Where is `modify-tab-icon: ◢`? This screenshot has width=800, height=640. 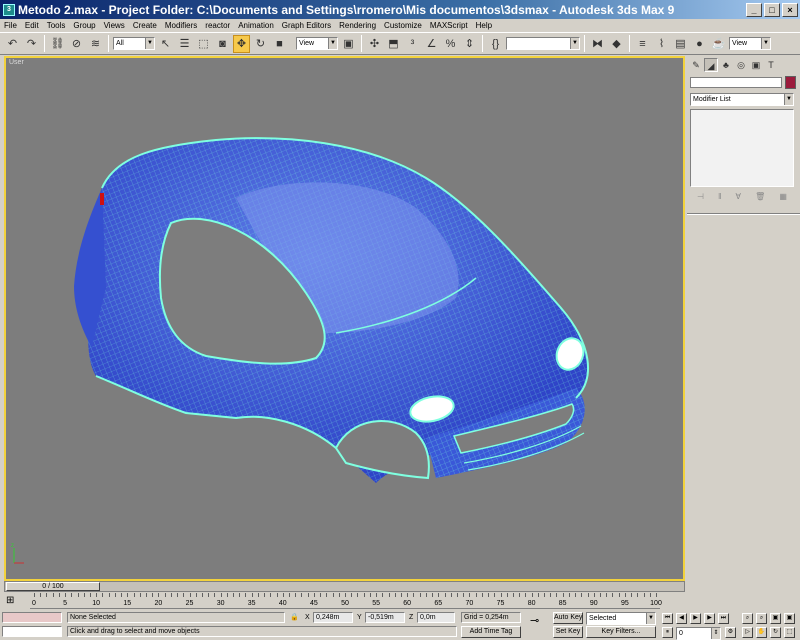 modify-tab-icon: ◢ is located at coordinates (711, 65).